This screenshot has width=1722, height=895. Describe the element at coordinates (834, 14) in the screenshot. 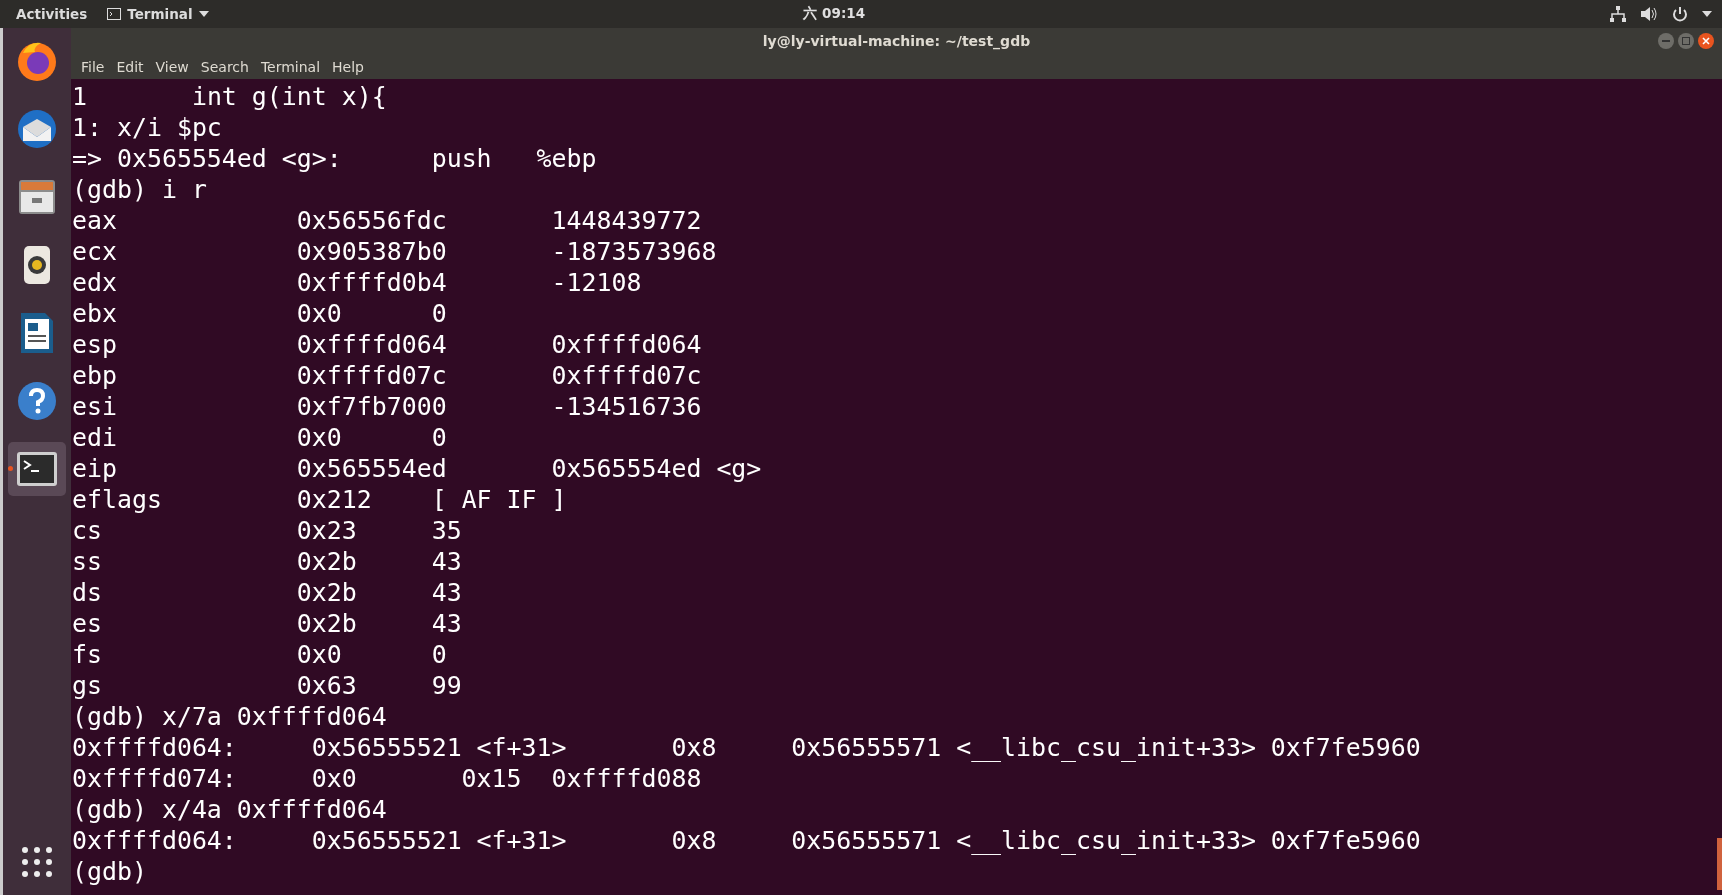

I see `clock: 六 09:14` at that location.